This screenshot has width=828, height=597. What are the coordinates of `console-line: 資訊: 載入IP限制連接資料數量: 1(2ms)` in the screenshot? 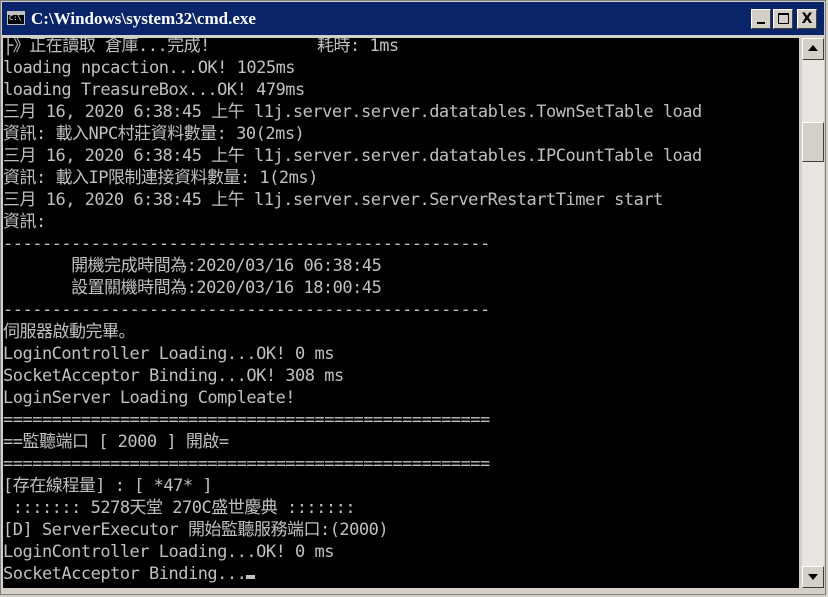 It's located at (160, 178).